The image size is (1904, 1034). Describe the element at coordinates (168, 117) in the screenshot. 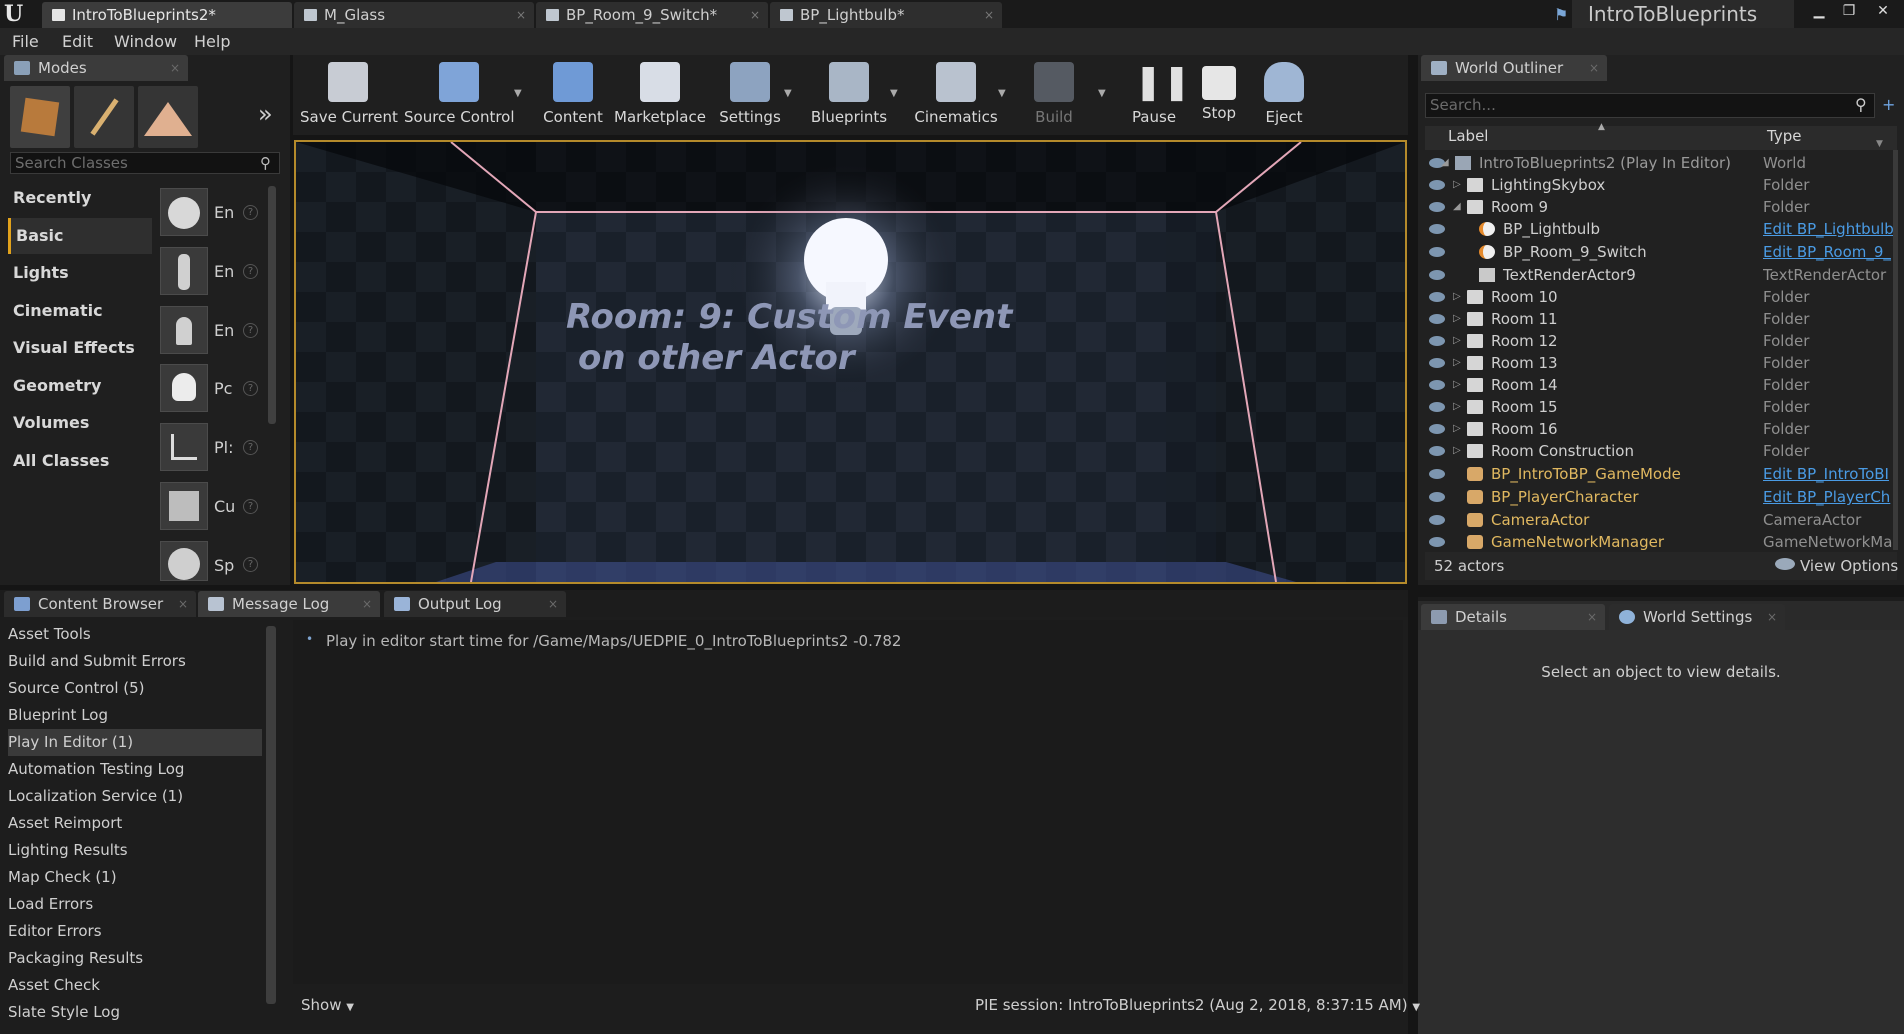

I see `landscape-mode-icon` at that location.